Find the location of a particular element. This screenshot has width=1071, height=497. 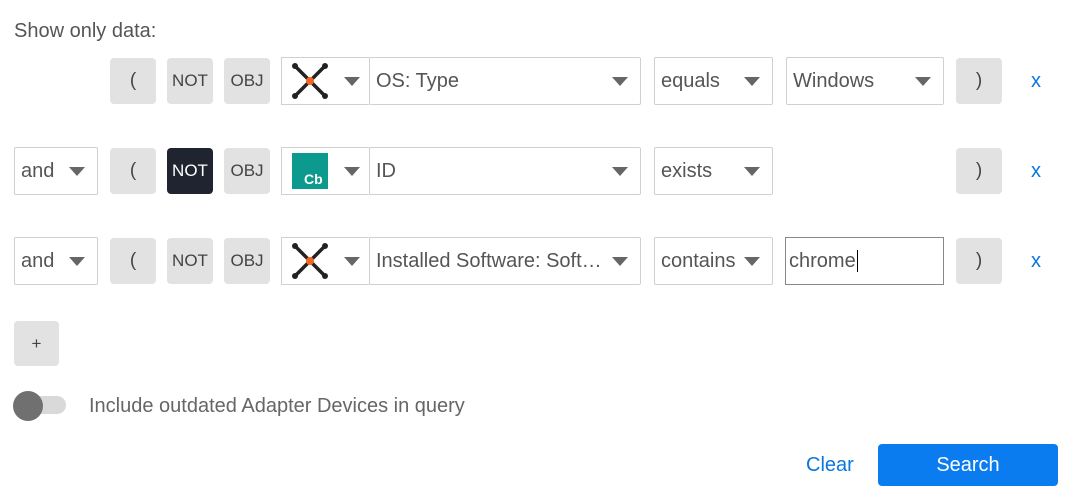

operator-select: contains is located at coordinates (713, 261).